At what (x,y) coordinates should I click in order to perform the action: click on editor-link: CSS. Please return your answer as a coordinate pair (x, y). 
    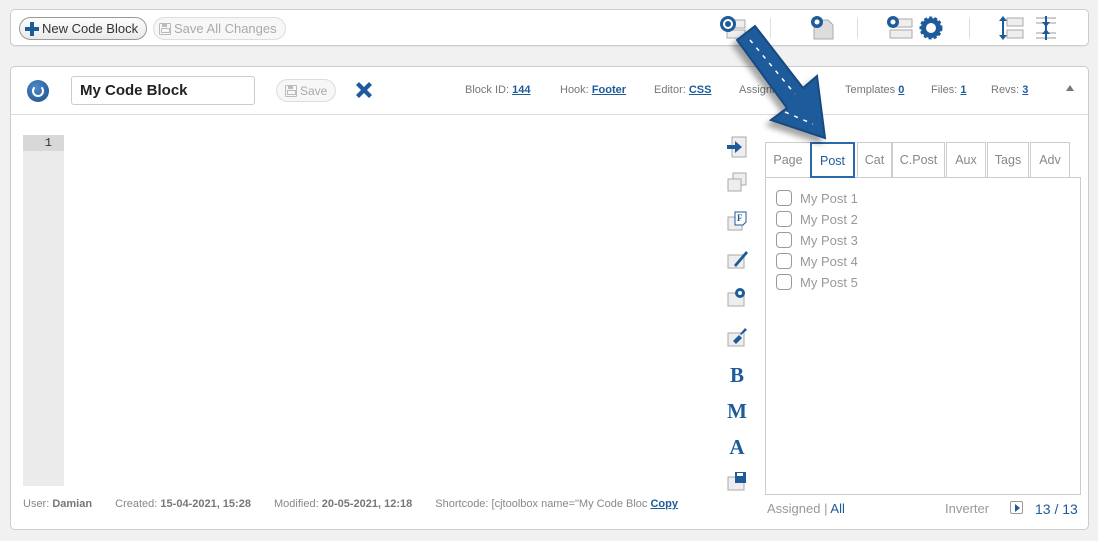
    Looking at the image, I should click on (700, 90).